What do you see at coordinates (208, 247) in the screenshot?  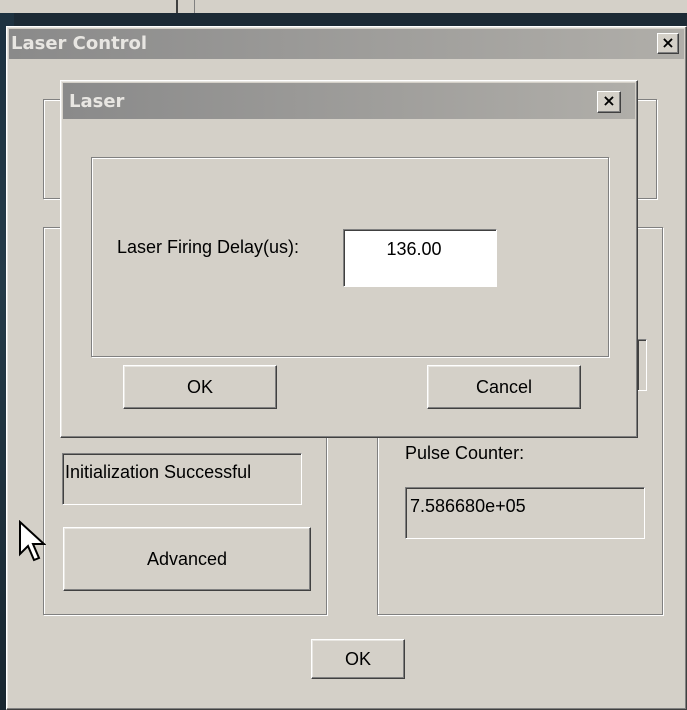 I see `delay-label: Laser Firing Delay(us):` at bounding box center [208, 247].